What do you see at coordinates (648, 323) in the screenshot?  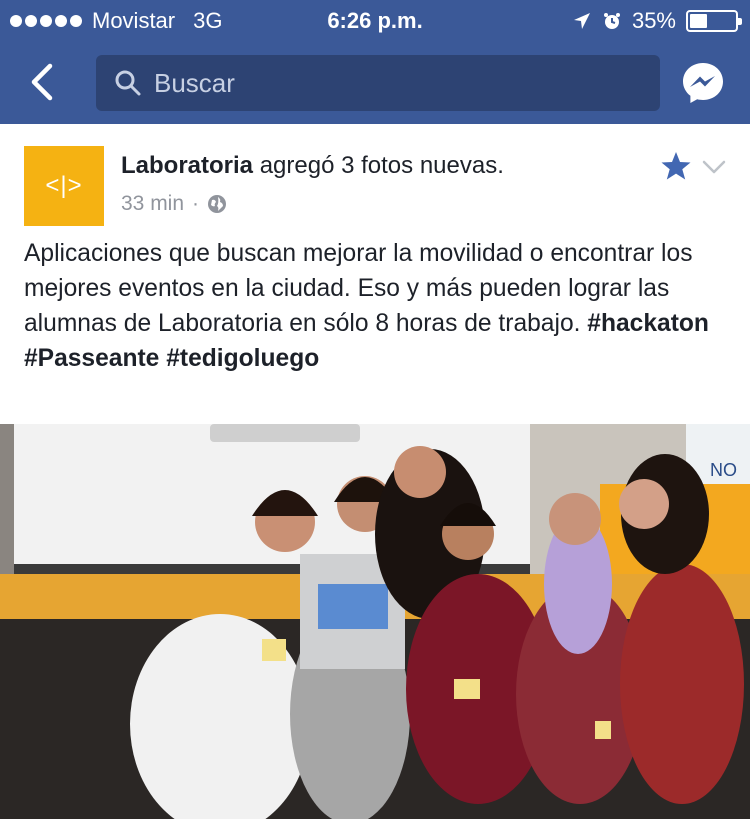 I see `hashtag-link: #hackaton` at bounding box center [648, 323].